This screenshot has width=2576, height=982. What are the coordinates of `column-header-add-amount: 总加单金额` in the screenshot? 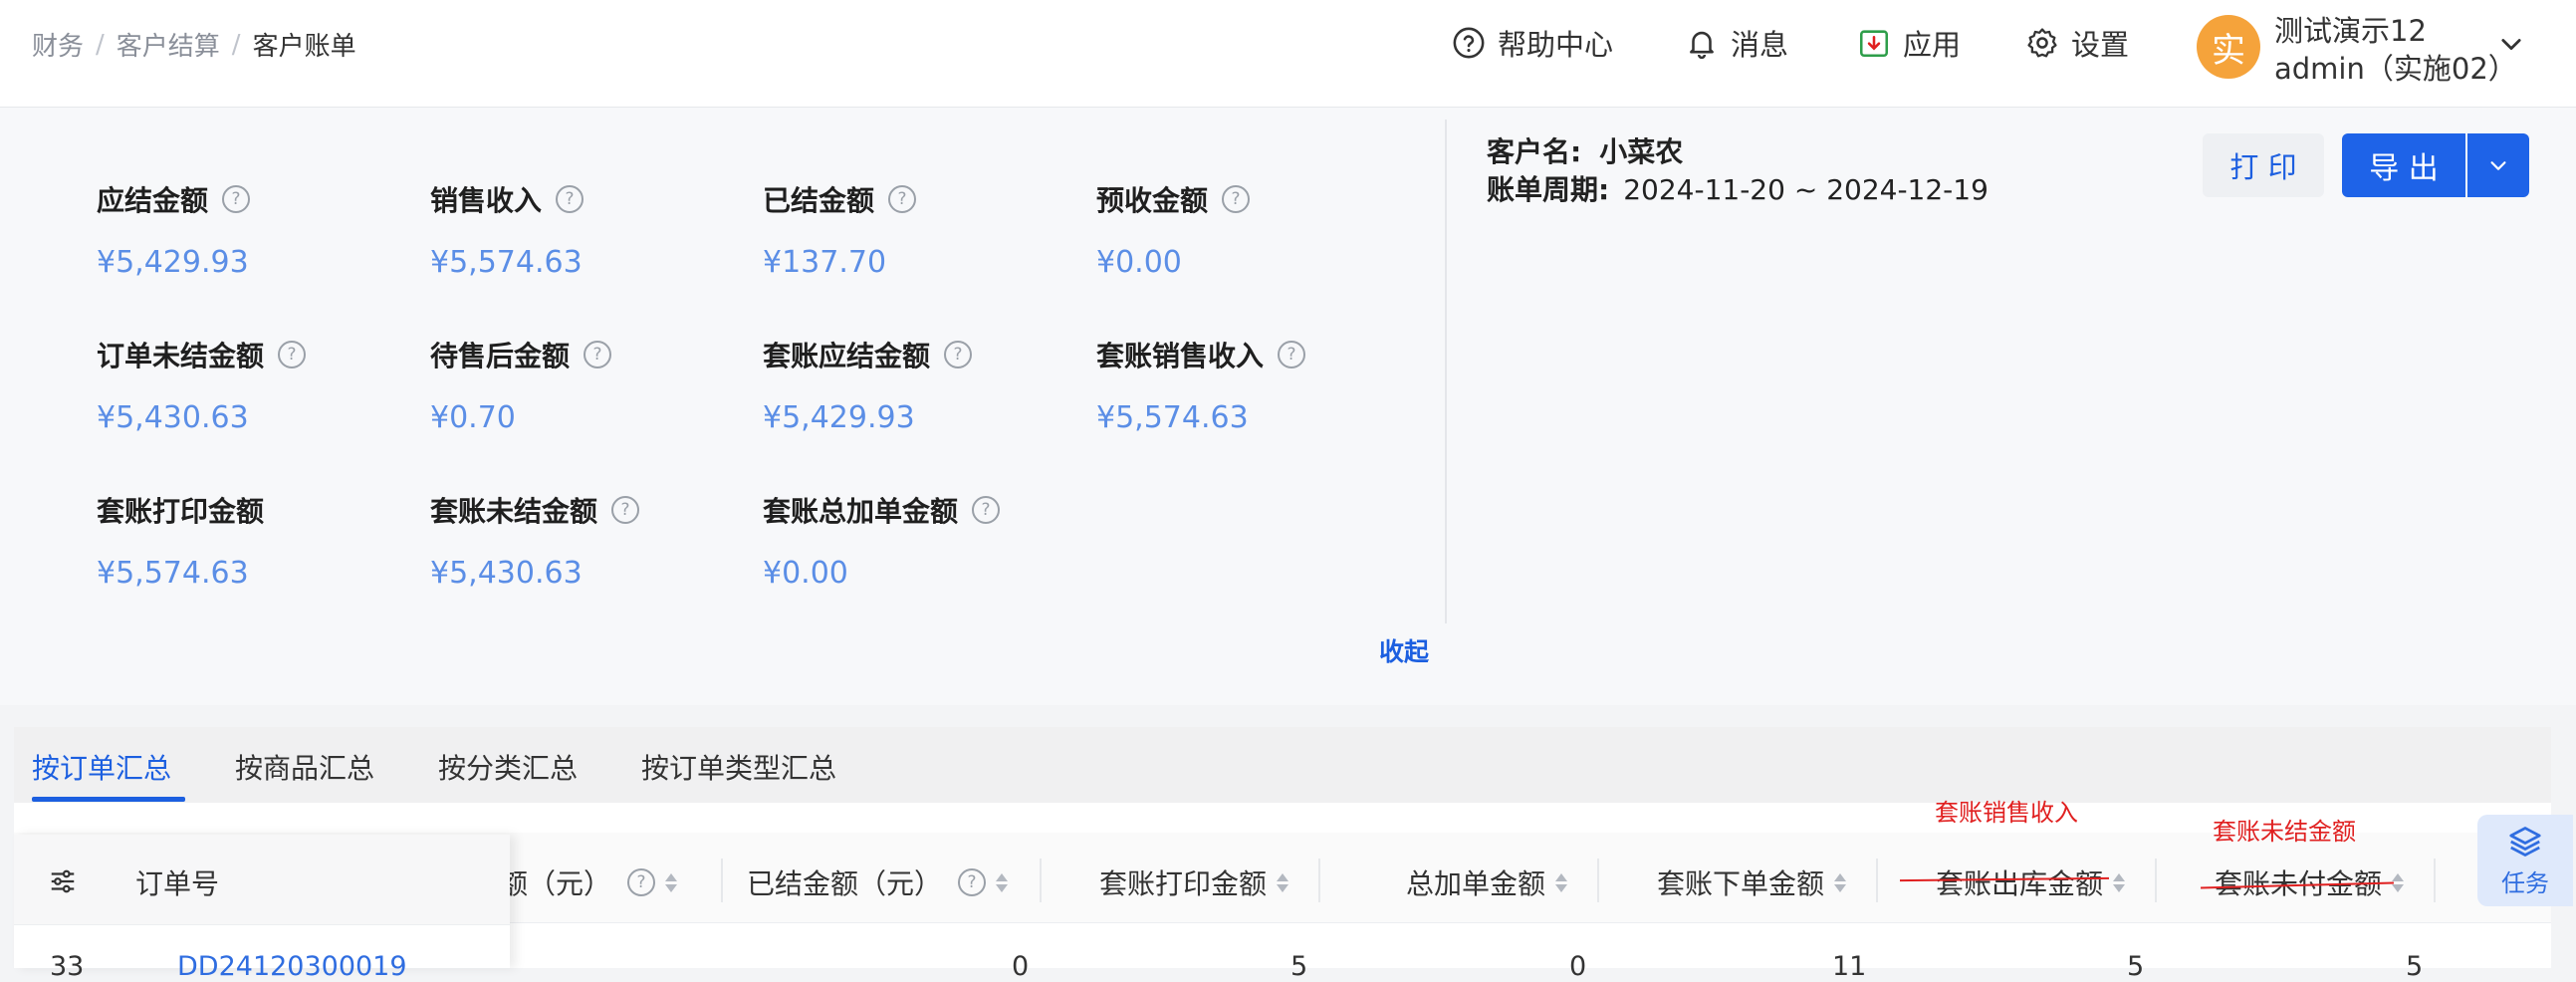 It's located at (1487, 882).